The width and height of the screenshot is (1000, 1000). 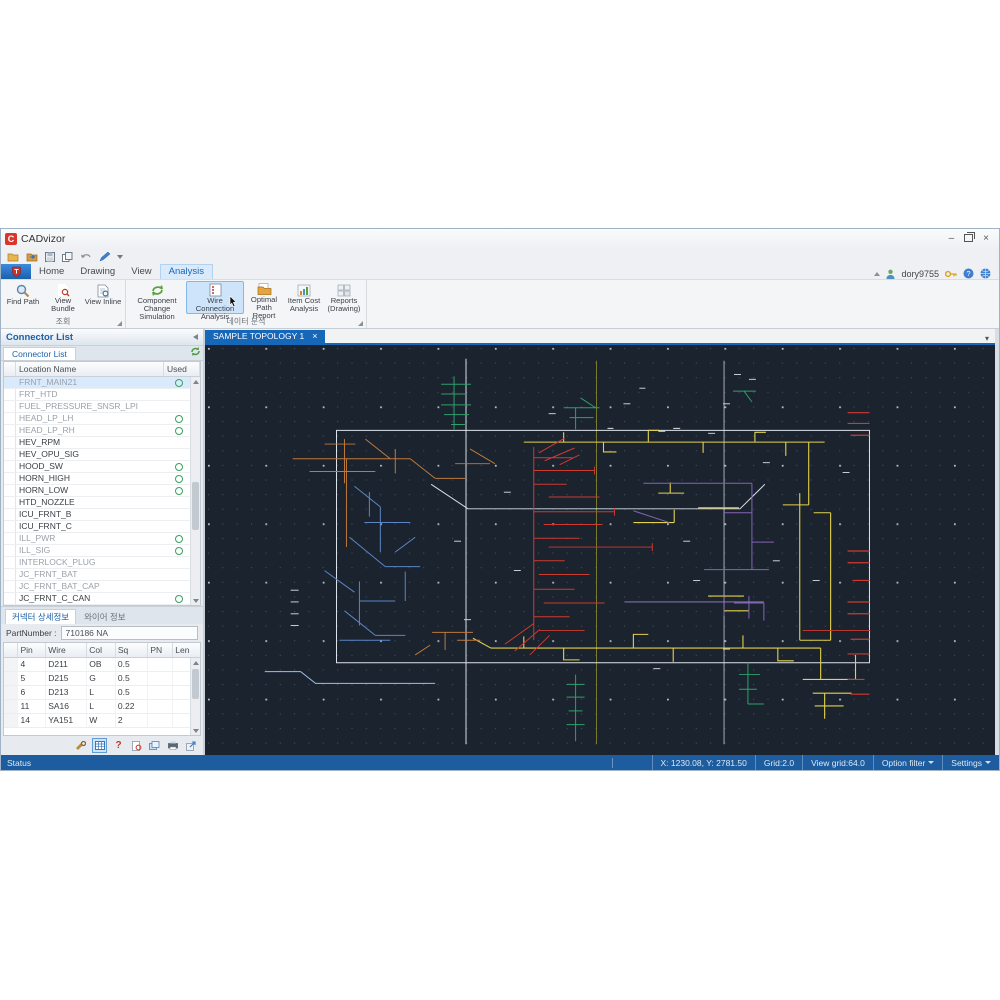 What do you see at coordinates (102, 563) in the screenshot?
I see `connector-row: INTERLOCK_PLUG` at bounding box center [102, 563].